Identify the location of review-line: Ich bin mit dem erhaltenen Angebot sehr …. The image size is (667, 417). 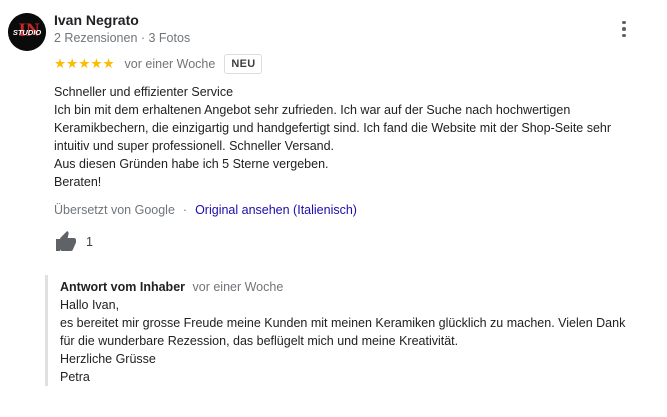
(312, 110).